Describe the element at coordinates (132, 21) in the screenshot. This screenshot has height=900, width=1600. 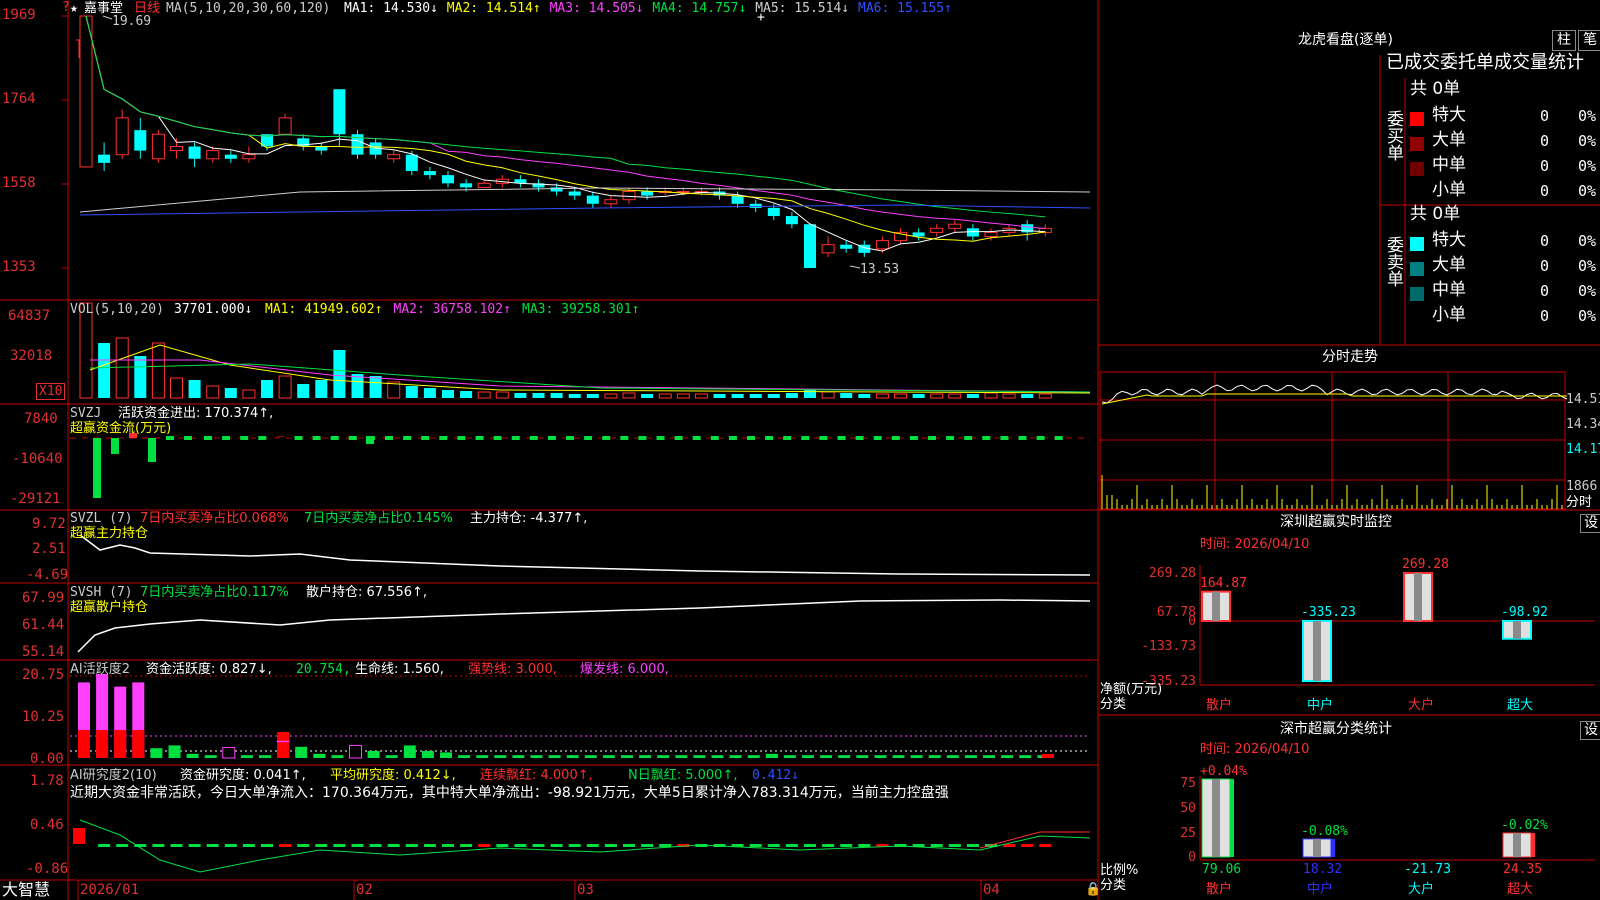
I see `high-price-label: 19.69` at that location.